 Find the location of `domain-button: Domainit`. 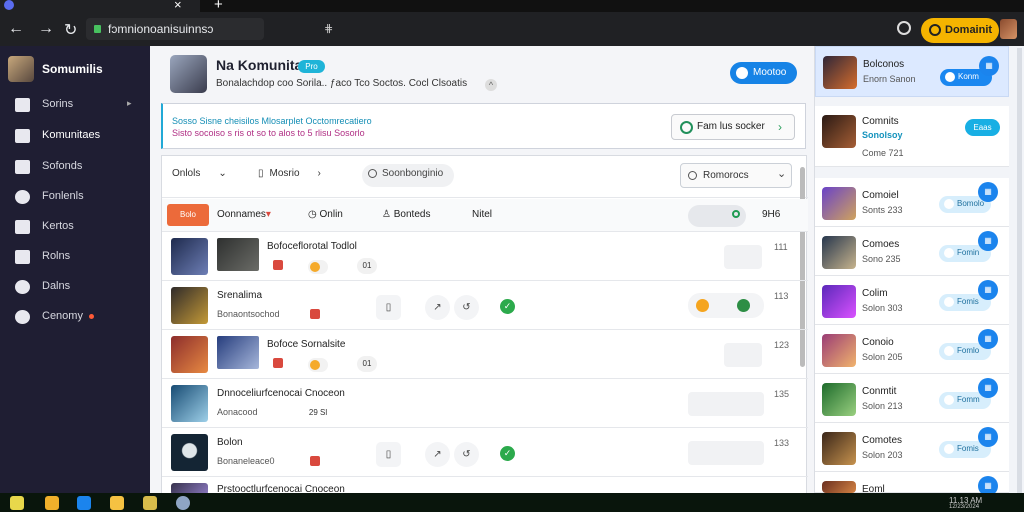

domain-button: Domainit is located at coordinates (960, 30).